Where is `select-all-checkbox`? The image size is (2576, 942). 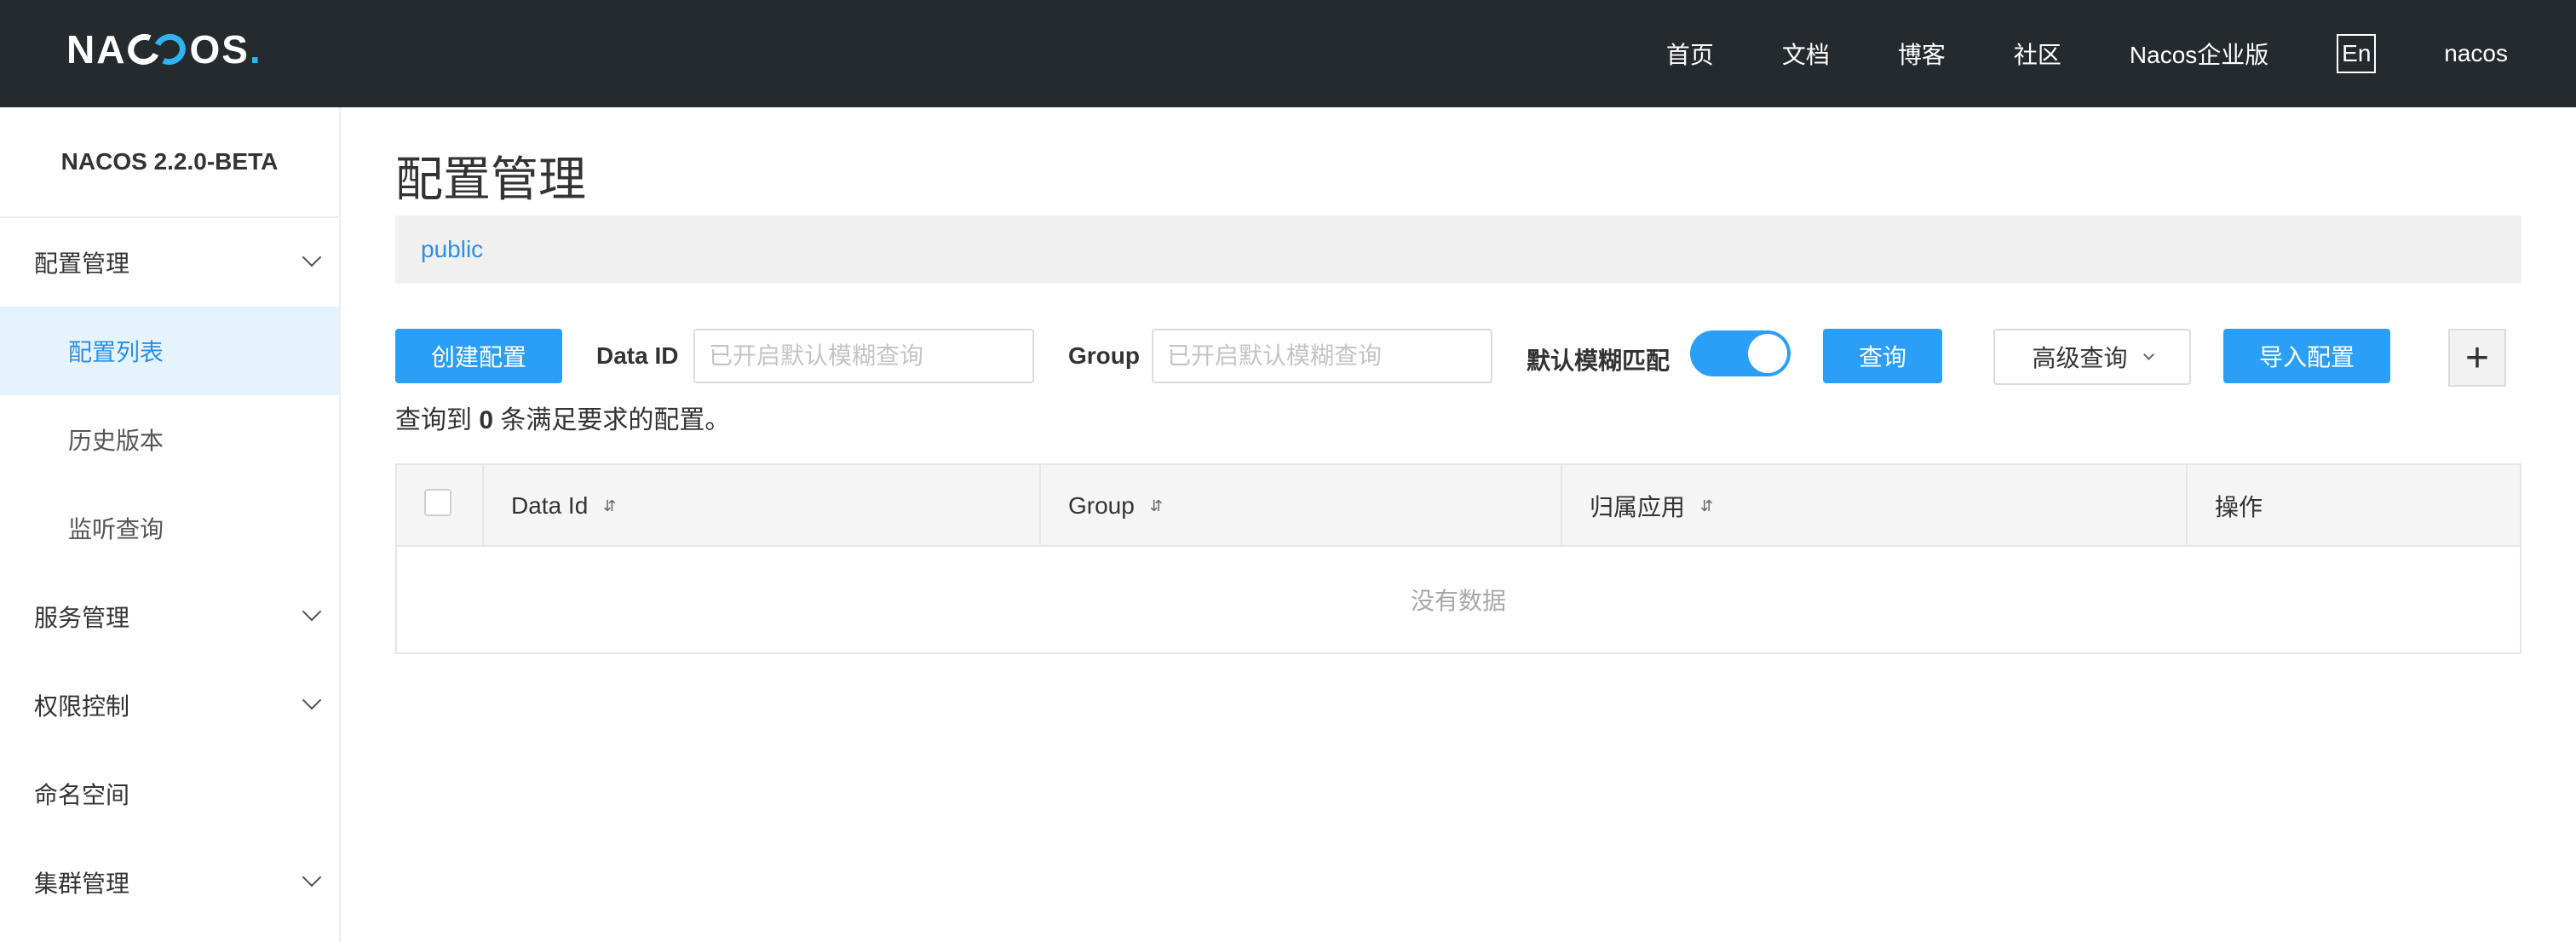 select-all-checkbox is located at coordinates (437, 502).